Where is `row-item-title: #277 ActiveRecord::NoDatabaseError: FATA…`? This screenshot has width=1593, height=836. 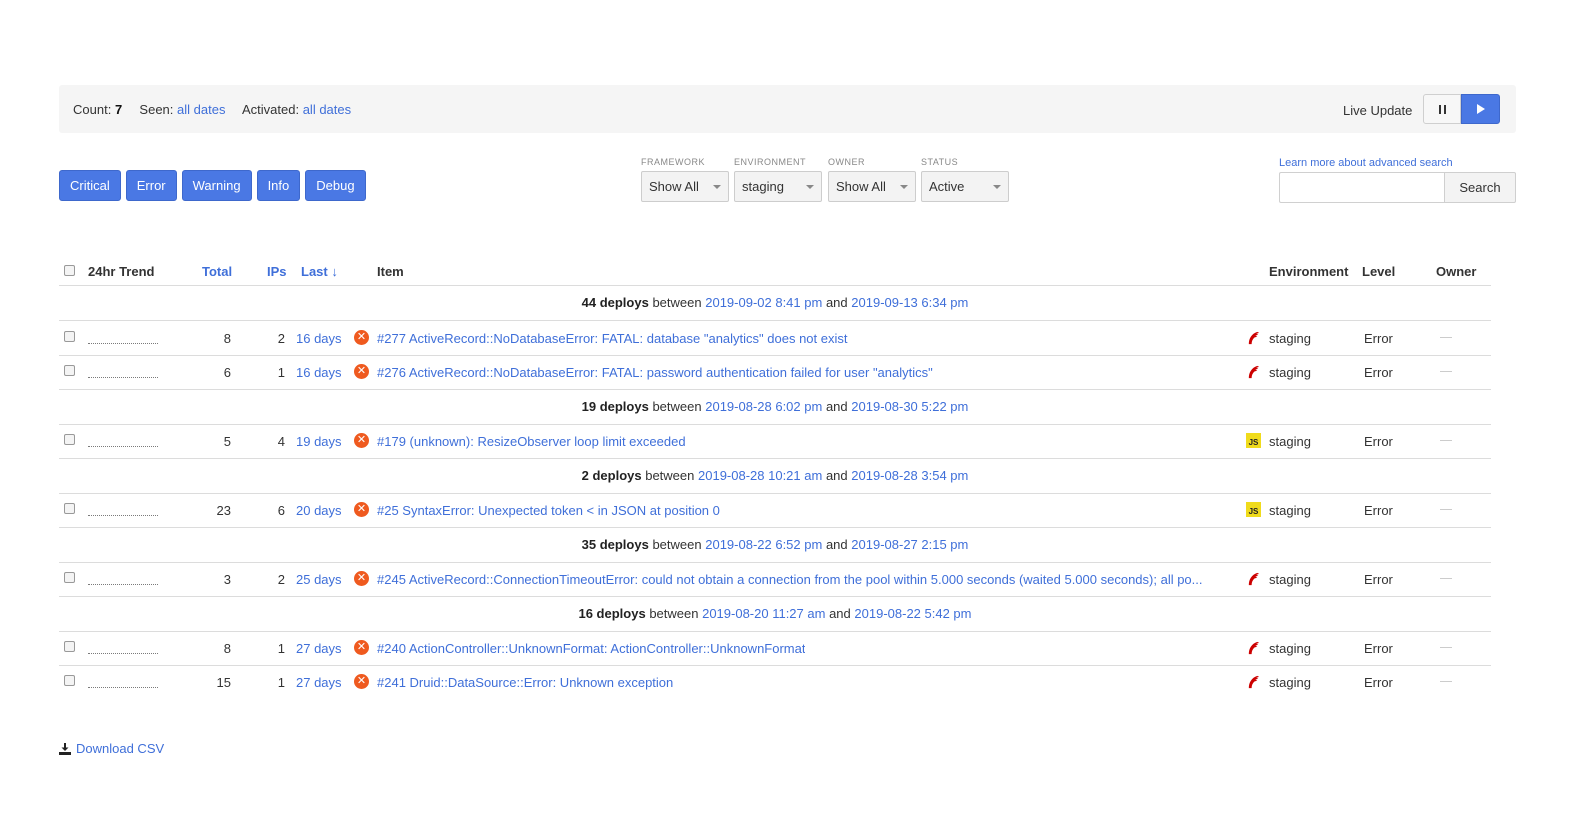 row-item-title: #277 ActiveRecord::NoDatabaseError: FATA… is located at coordinates (612, 338).